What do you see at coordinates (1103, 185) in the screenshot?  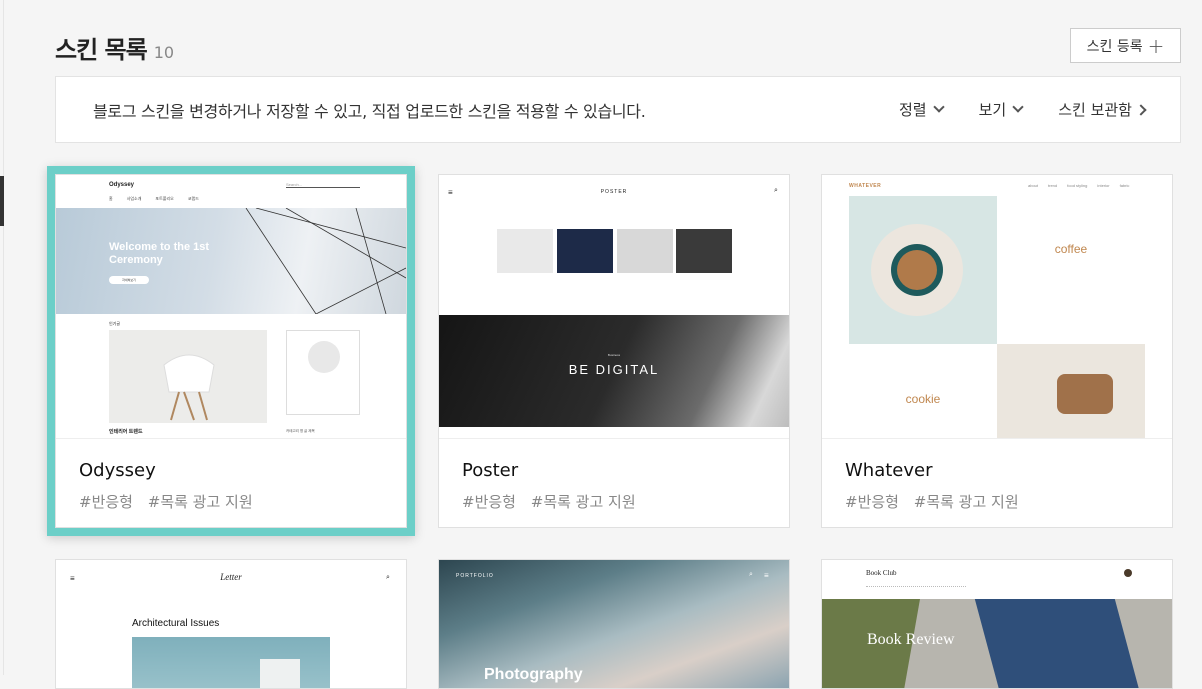 I see `preview-menu-item: interior` at bounding box center [1103, 185].